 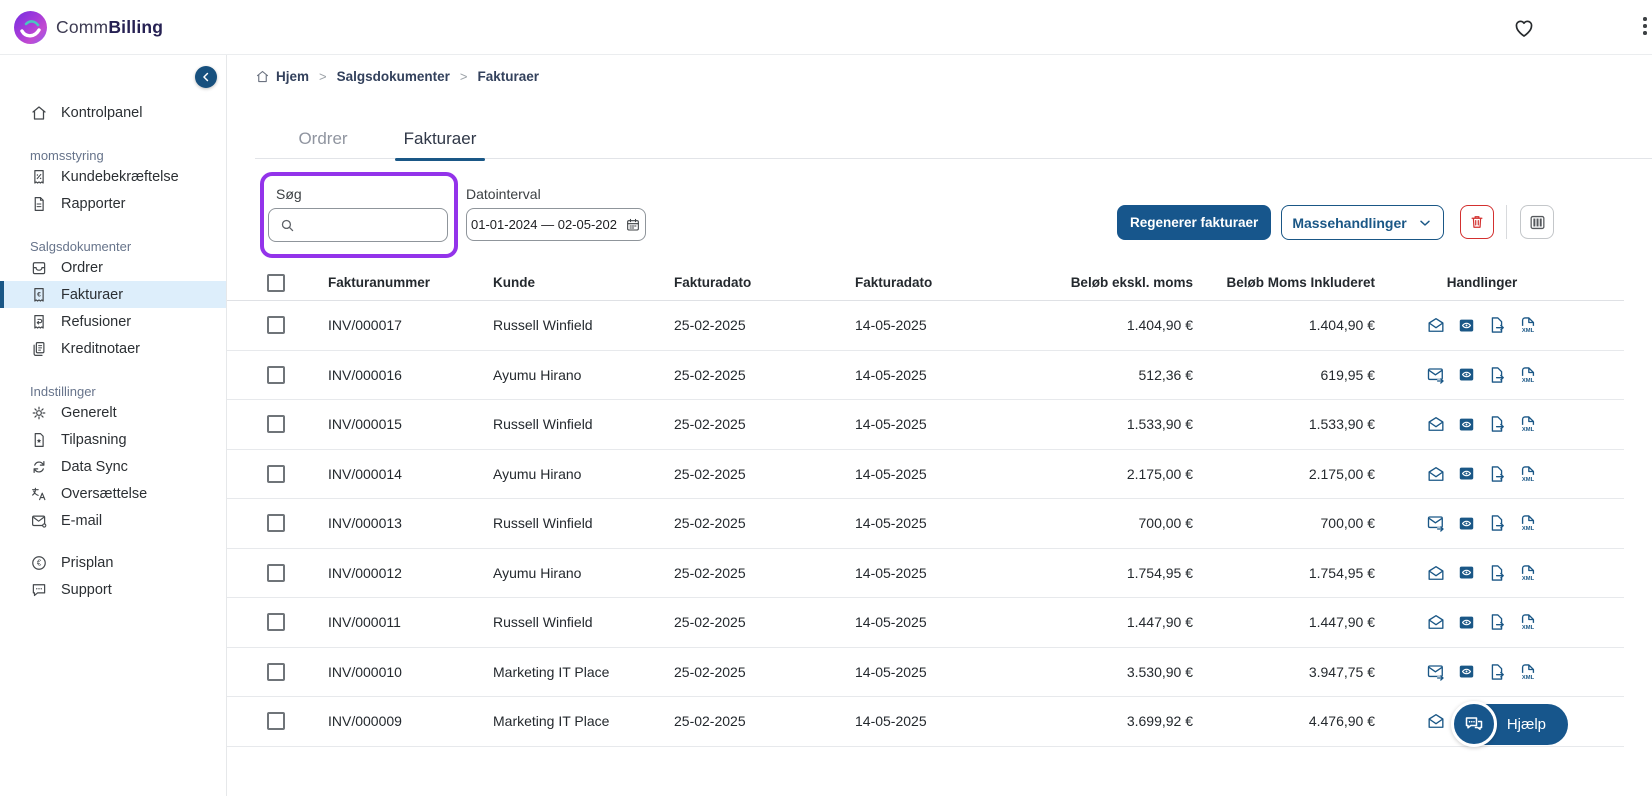 What do you see at coordinates (113, 562) in the screenshot?
I see `sidebar-item-prisplan: € Prisplan` at bounding box center [113, 562].